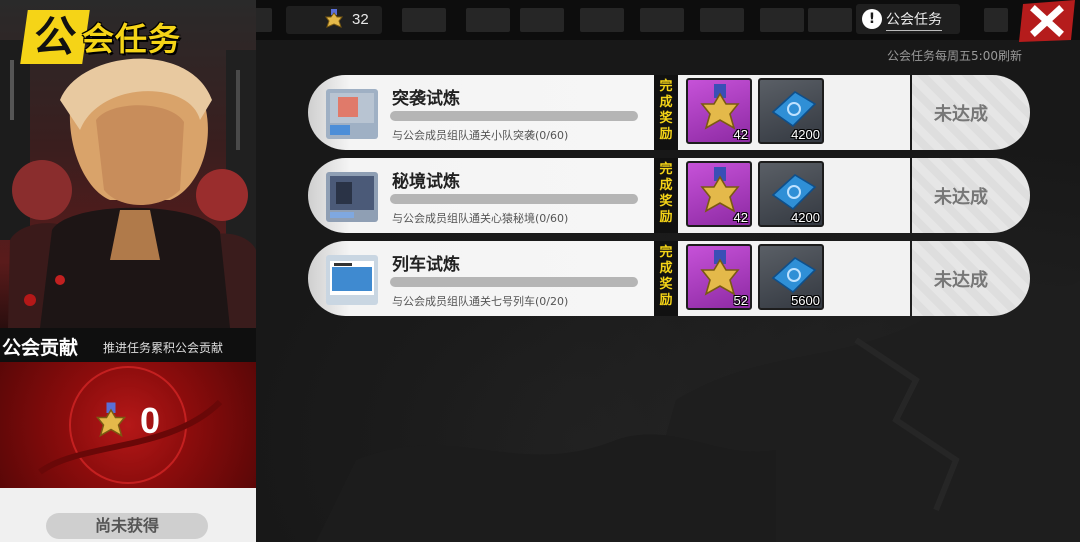 The width and height of the screenshot is (1080, 542). What do you see at coordinates (791, 277) in the screenshot?
I see `reward-ticket: 5600` at bounding box center [791, 277].